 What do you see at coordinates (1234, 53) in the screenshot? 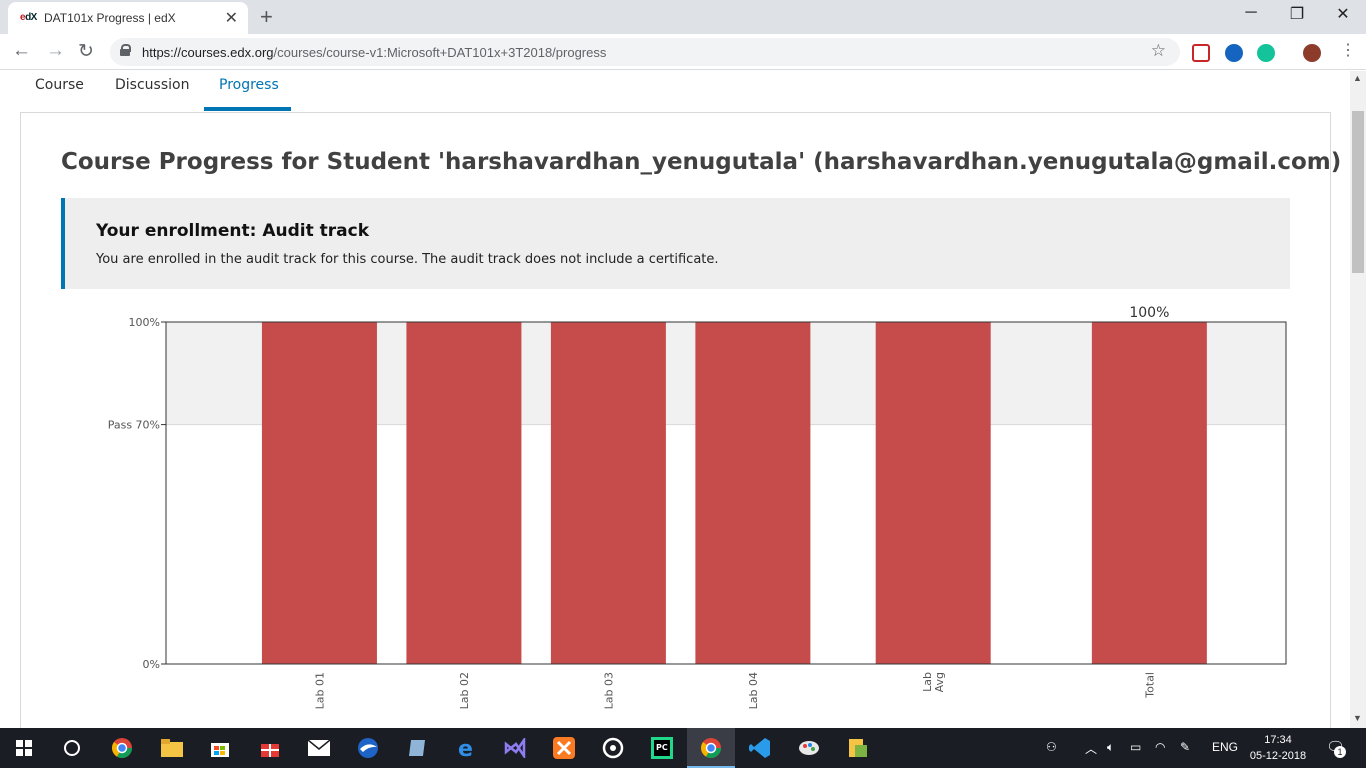
I see `extension-globe-icon` at bounding box center [1234, 53].